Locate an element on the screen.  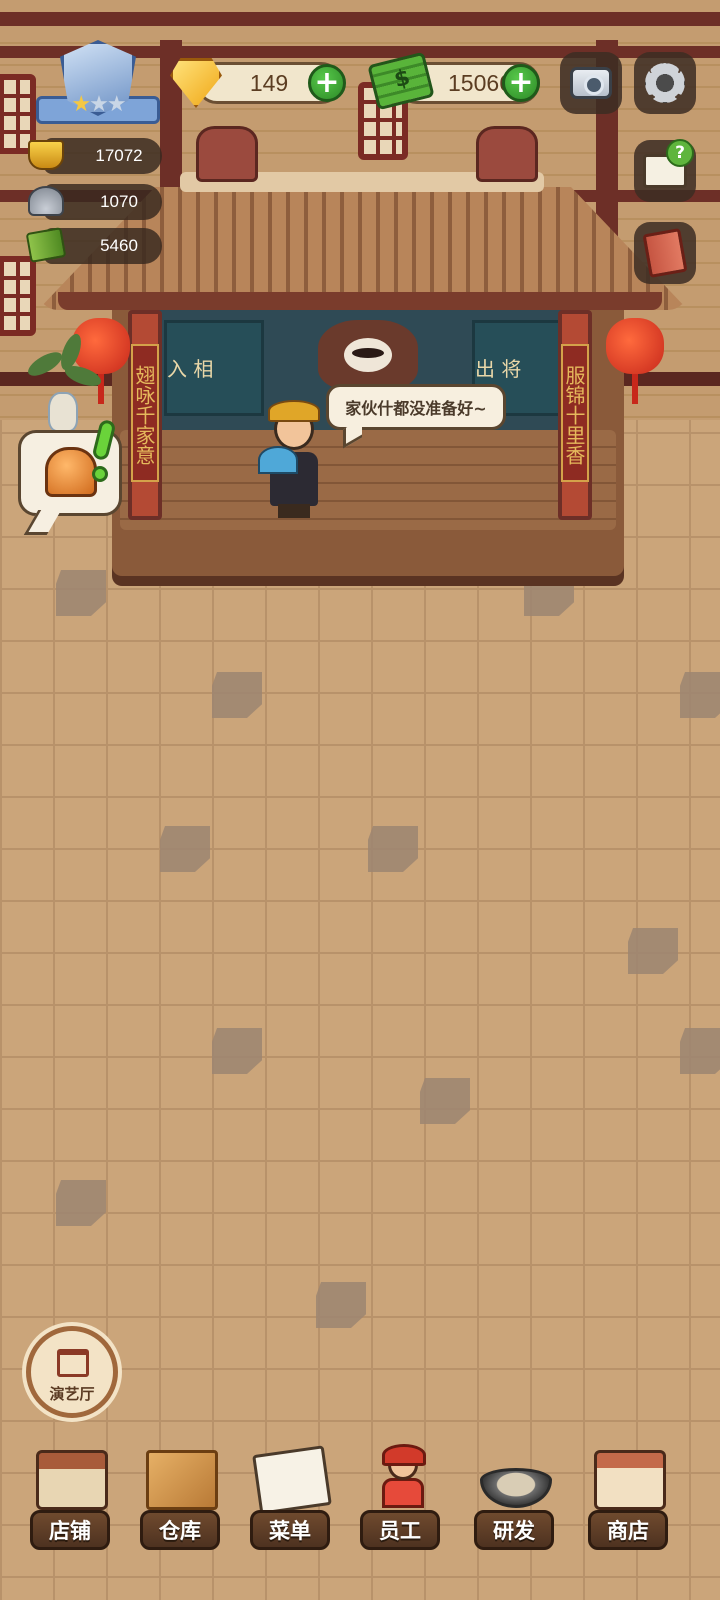
nav-staff: 员工 is located at coordinates (401, 1502).